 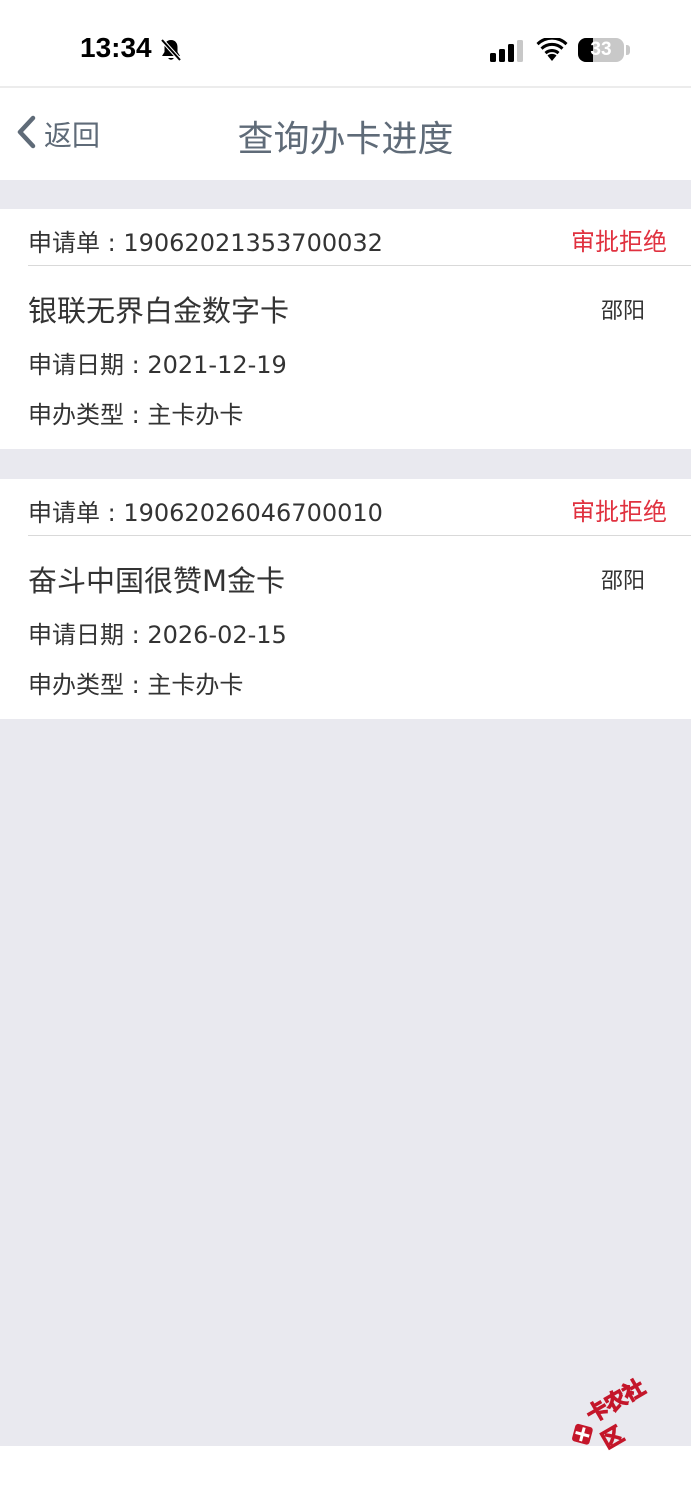 What do you see at coordinates (205, 243) in the screenshot?
I see `application-number: 申请单 : 19062021353700032` at bounding box center [205, 243].